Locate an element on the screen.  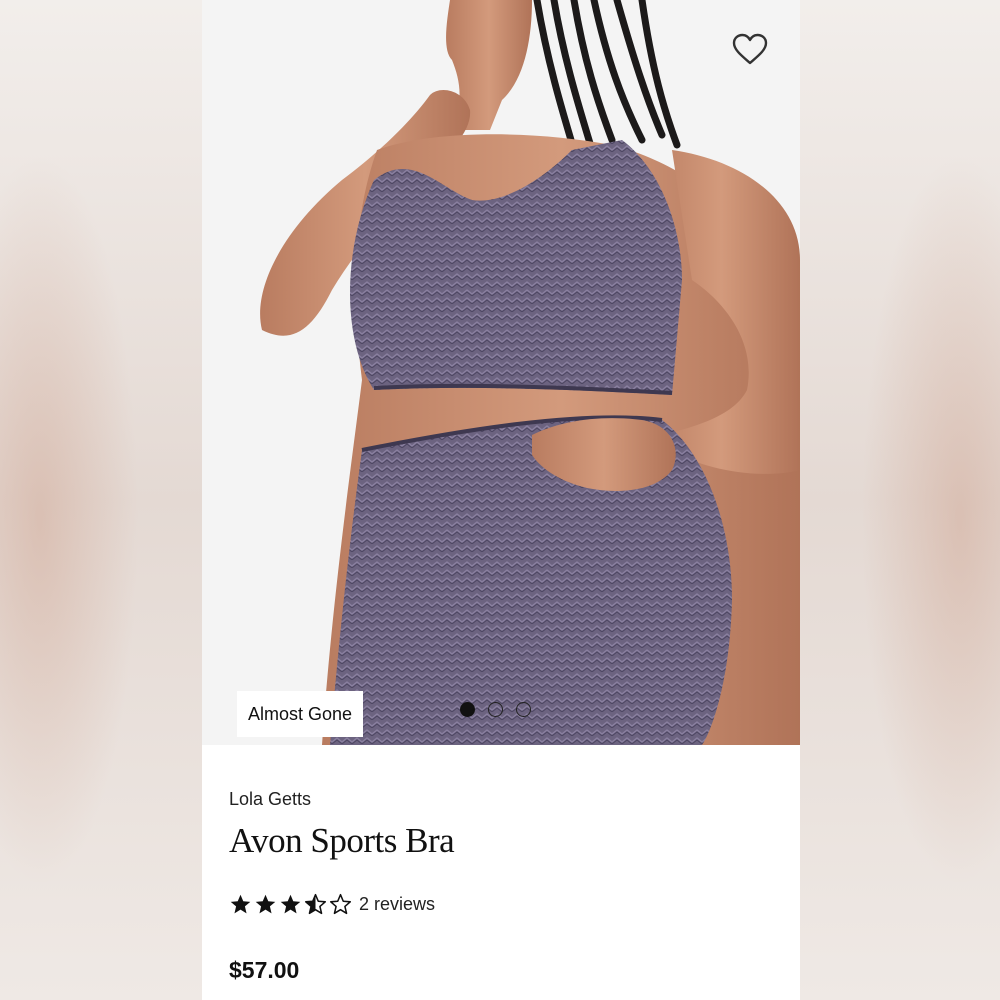
star-rating is located at coordinates (290, 904).